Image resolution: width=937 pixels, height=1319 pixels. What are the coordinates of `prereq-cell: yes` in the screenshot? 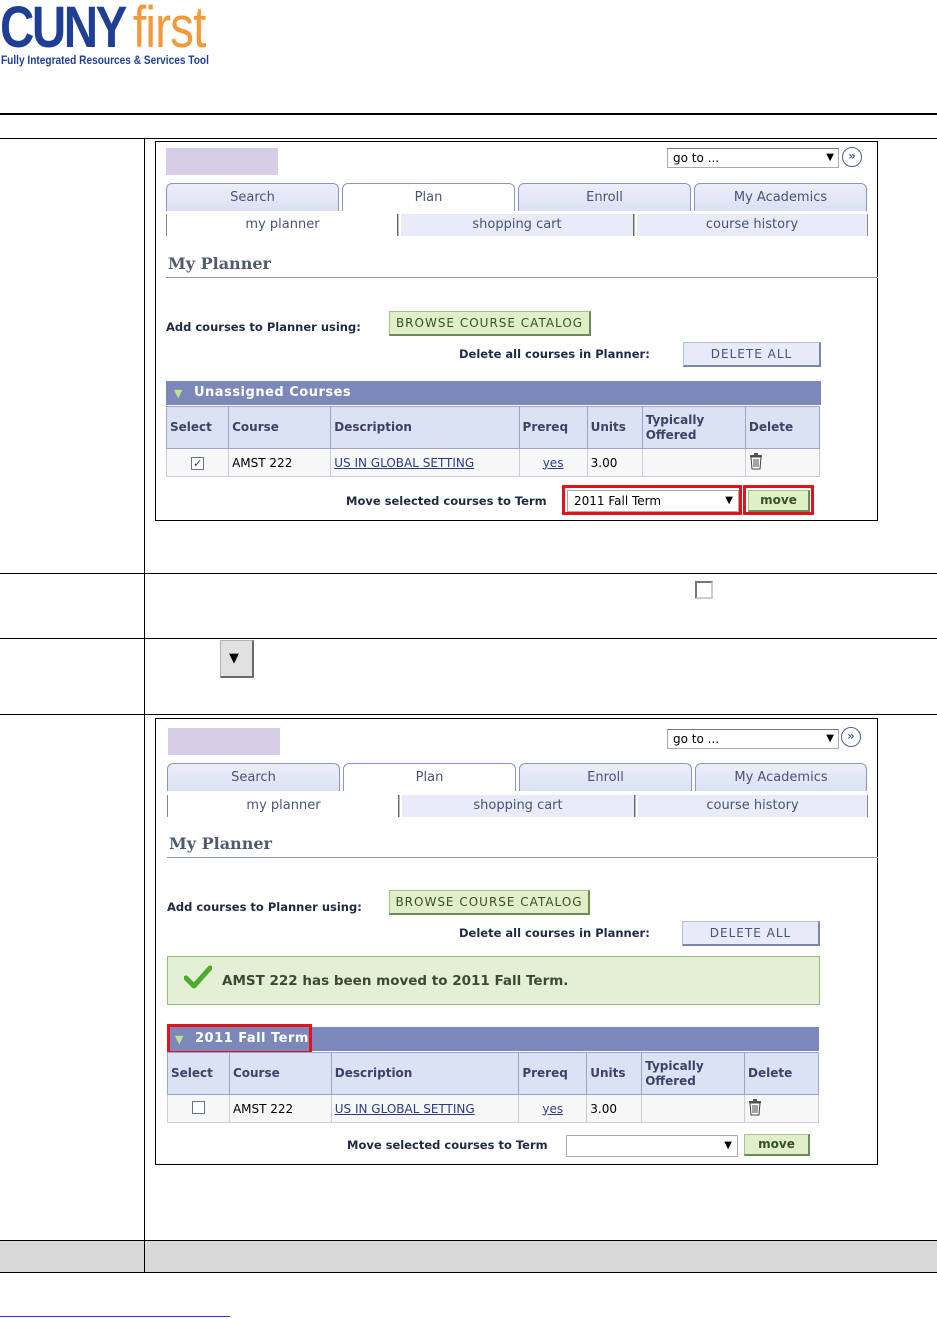 It's located at (553, 462).